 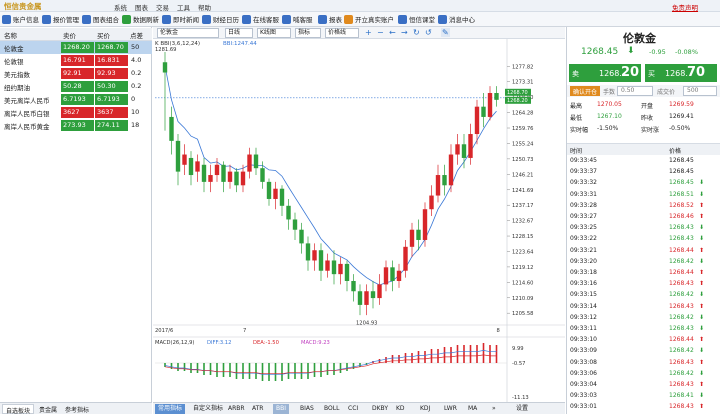 What do you see at coordinates (260, 19) in the screenshot?
I see `toolbar-online-service: 在线客服` at bounding box center [260, 19].